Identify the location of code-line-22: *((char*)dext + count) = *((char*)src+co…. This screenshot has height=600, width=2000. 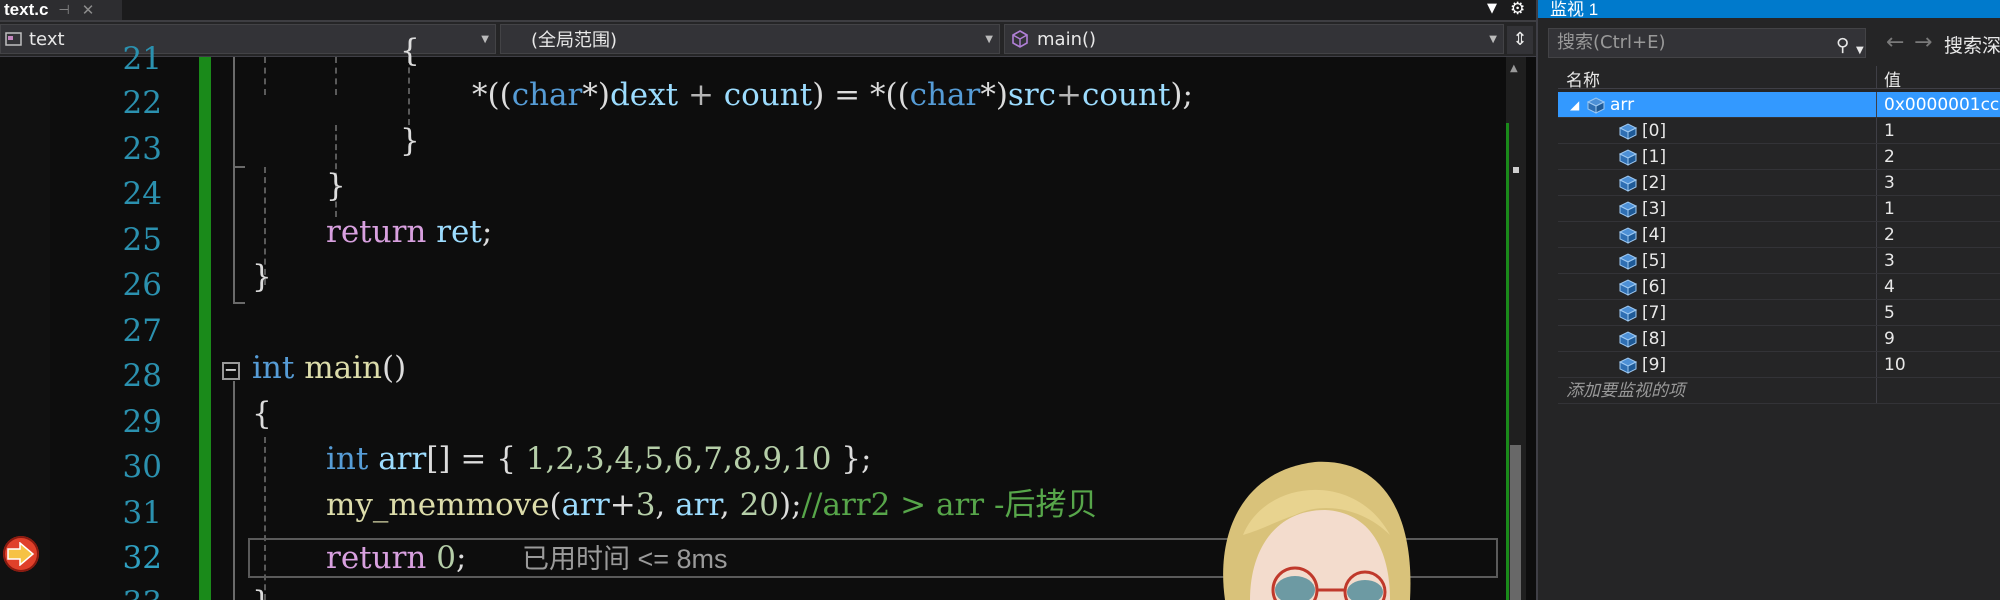
(832, 95).